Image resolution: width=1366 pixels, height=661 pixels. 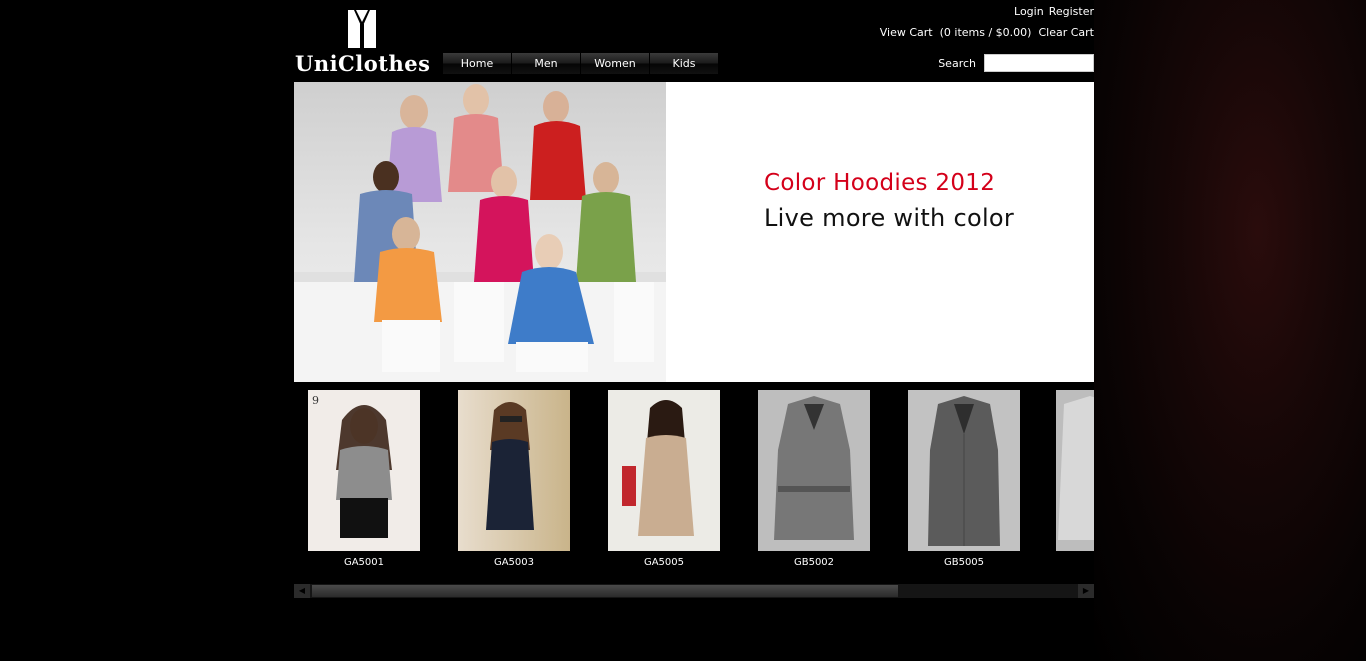 I want to click on main-nav: Home Men Women Kids, so click(x=581, y=63).